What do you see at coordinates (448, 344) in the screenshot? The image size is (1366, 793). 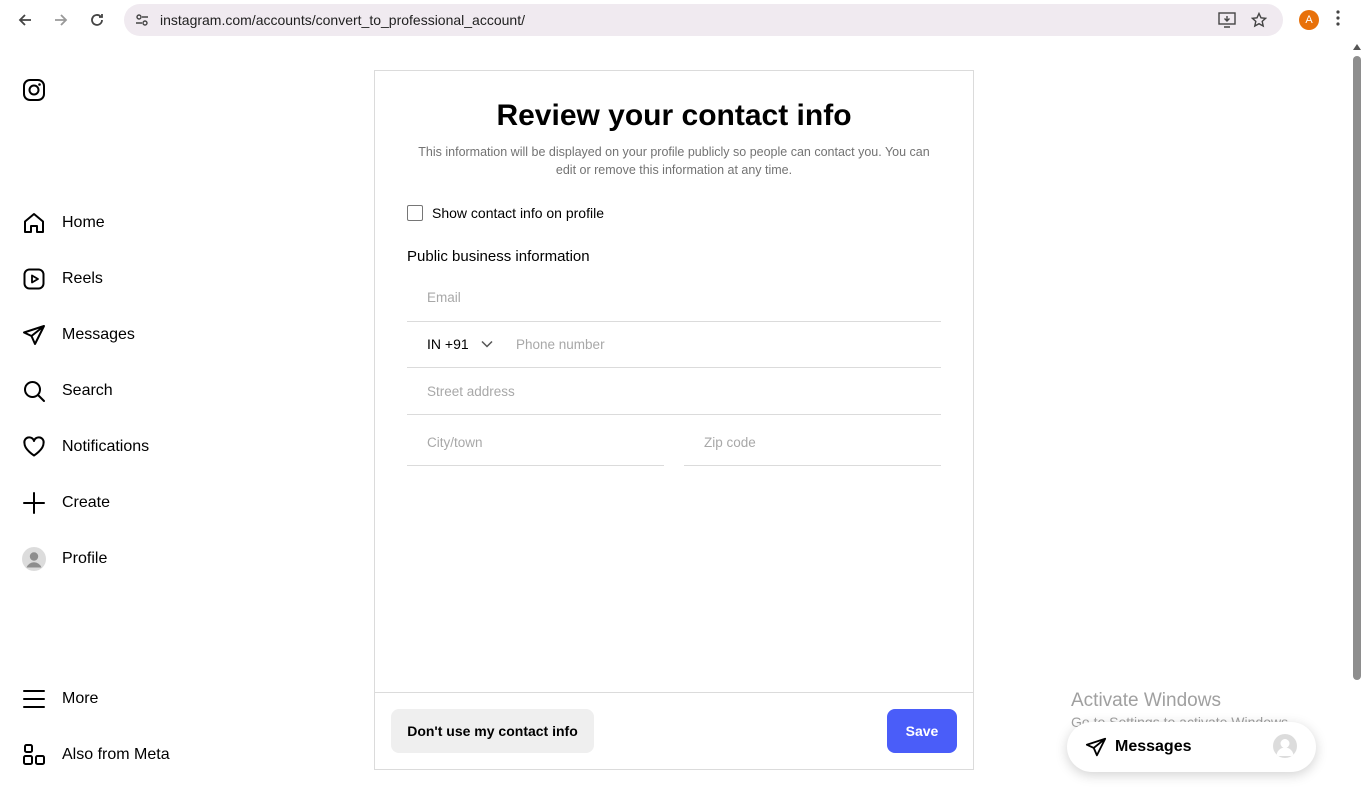 I see `country-code-value: IN +91` at bounding box center [448, 344].